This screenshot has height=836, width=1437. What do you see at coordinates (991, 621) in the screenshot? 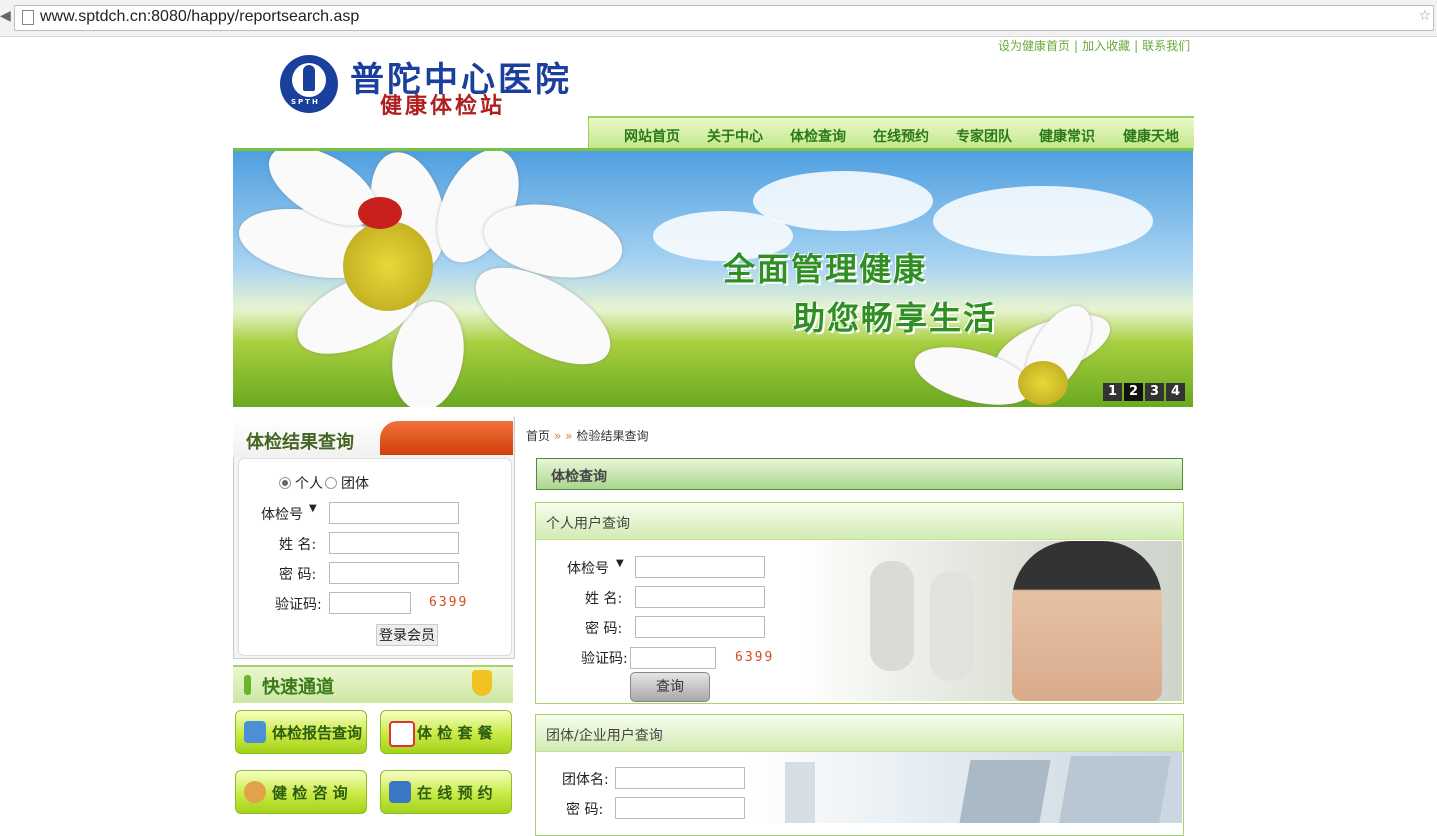
I see `doctor-photo` at bounding box center [991, 621].